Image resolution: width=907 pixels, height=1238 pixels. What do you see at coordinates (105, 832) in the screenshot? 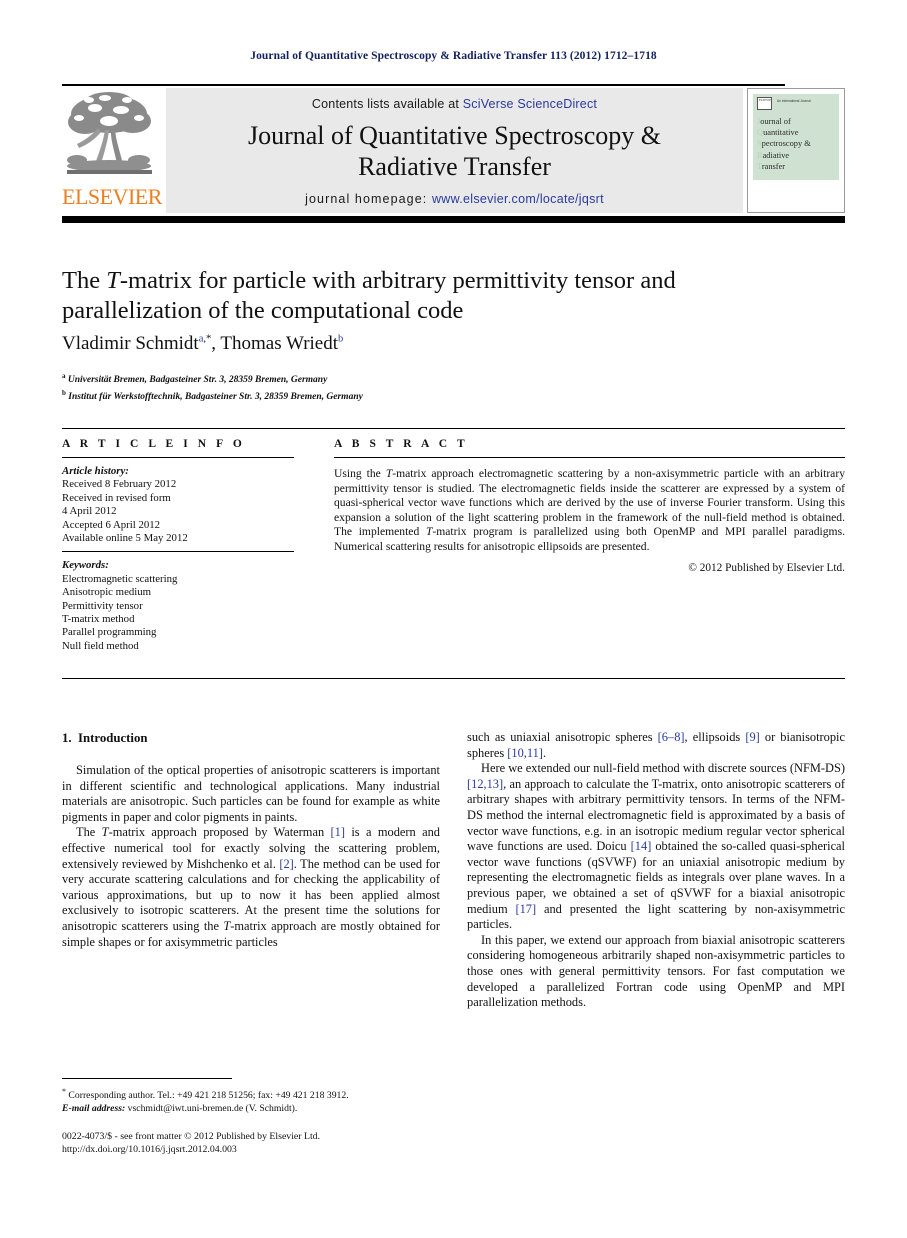
I see `italic-T: T` at bounding box center [105, 832].